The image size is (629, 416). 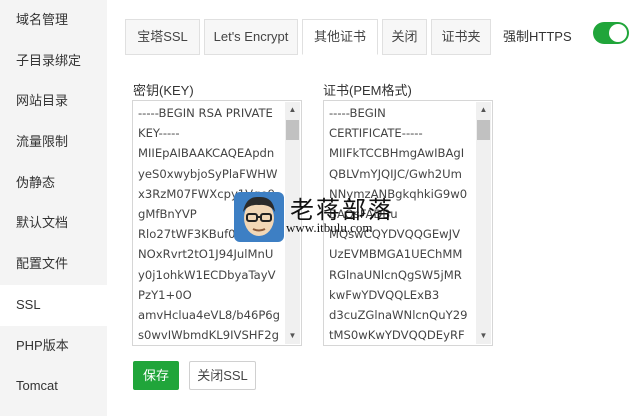 What do you see at coordinates (205, 113) in the screenshot?
I see `key-line: -----BEGIN RSA PRIVATE` at bounding box center [205, 113].